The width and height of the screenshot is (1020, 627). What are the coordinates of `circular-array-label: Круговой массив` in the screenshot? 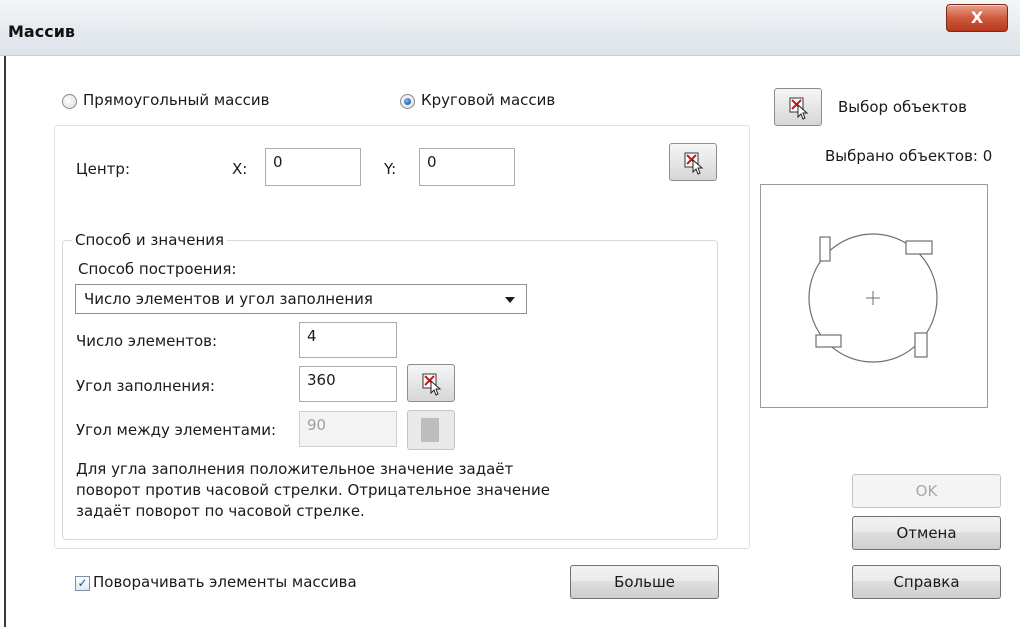 It's located at (488, 100).